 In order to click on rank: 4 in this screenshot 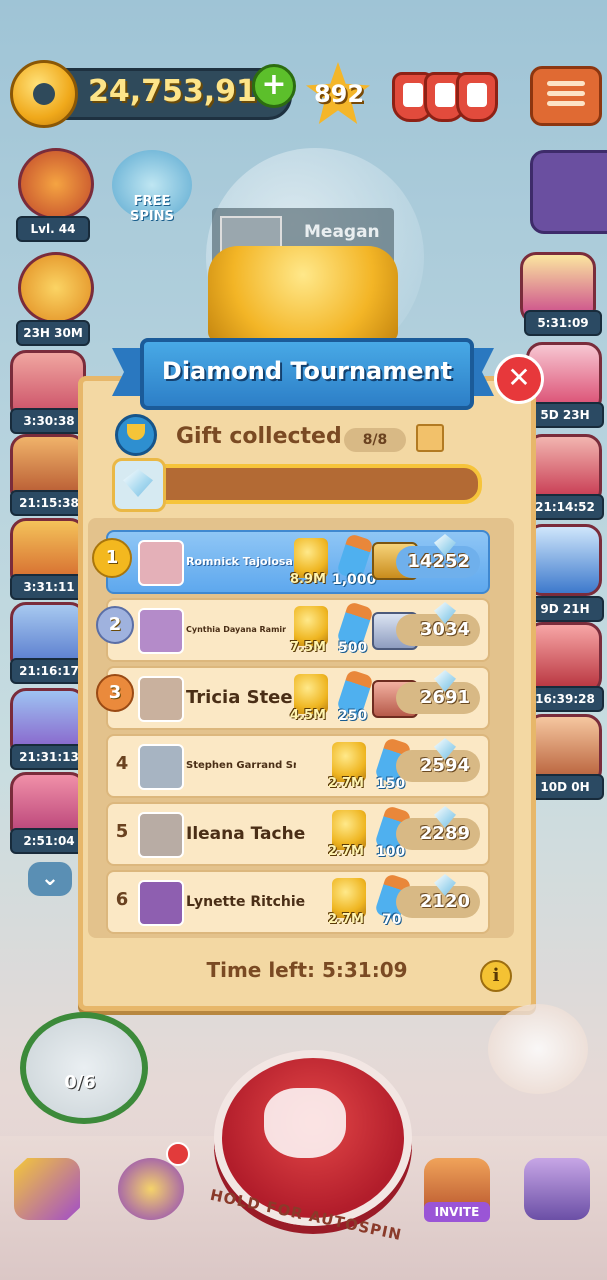, I will do `click(122, 763)`.